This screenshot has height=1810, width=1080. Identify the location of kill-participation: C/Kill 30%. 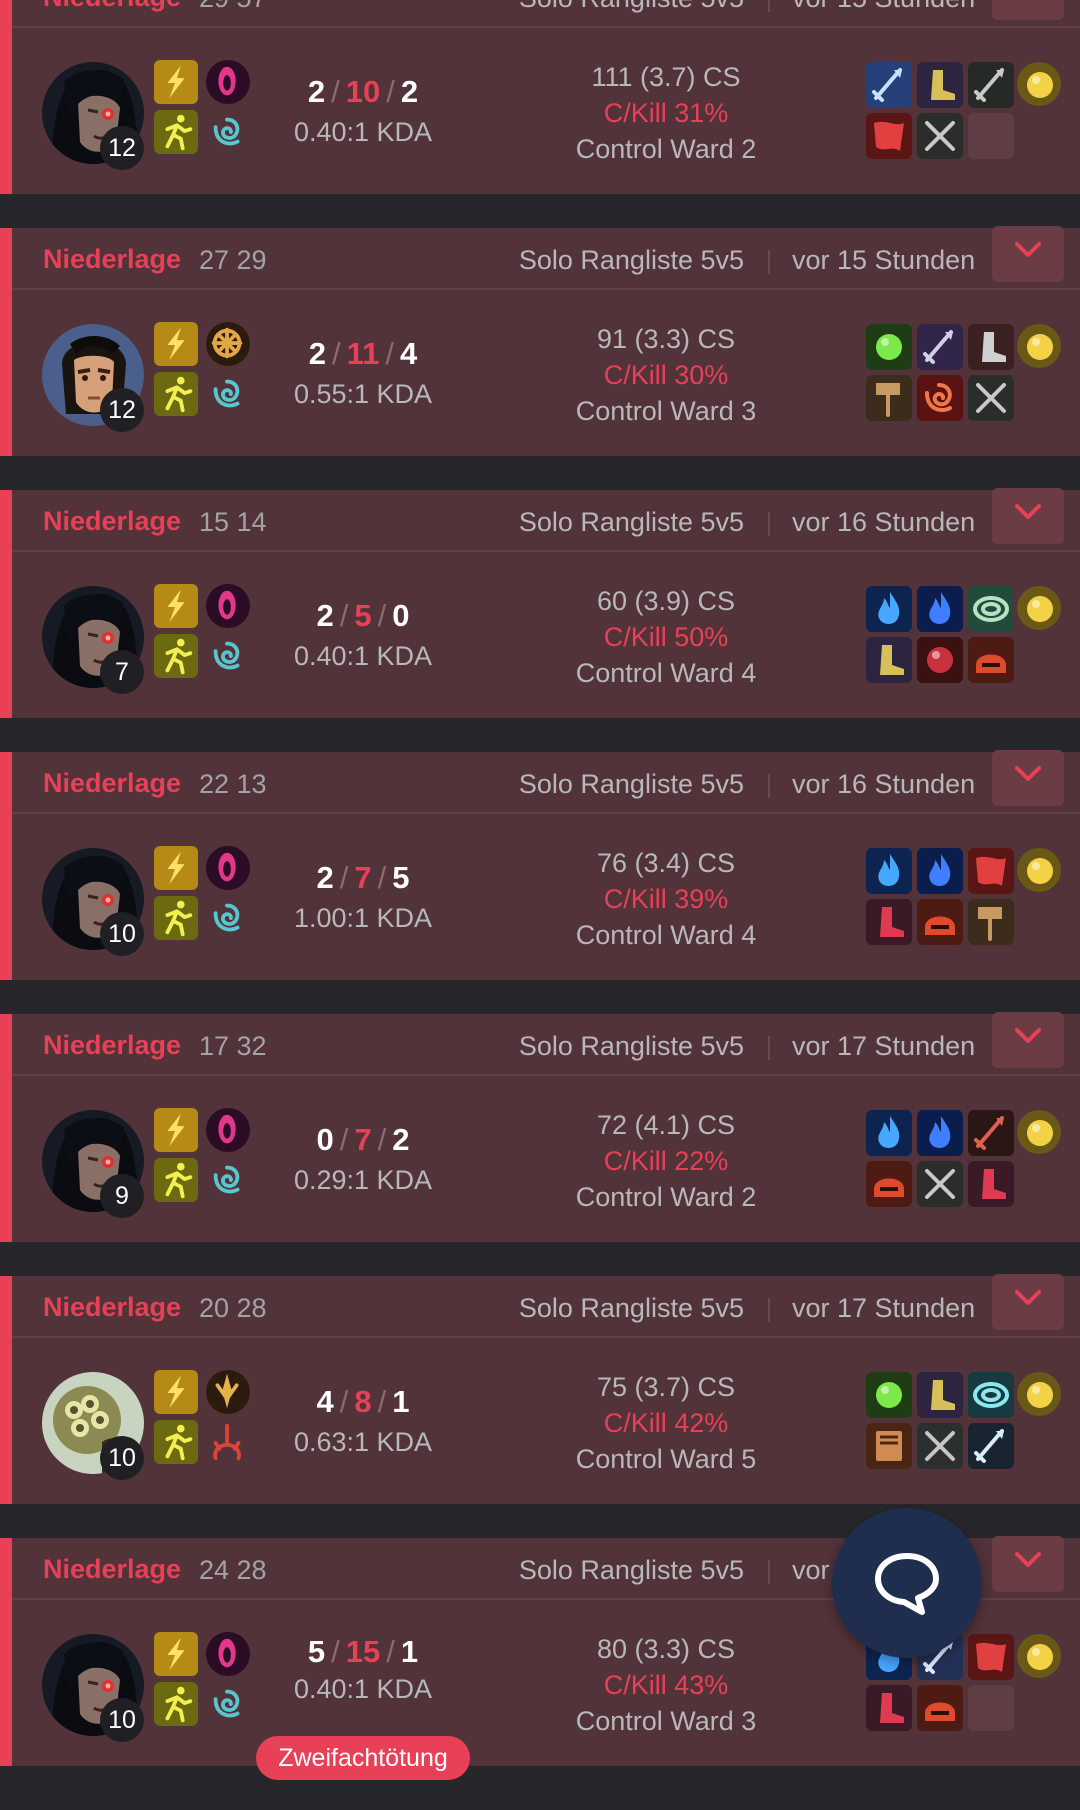
(666, 375).